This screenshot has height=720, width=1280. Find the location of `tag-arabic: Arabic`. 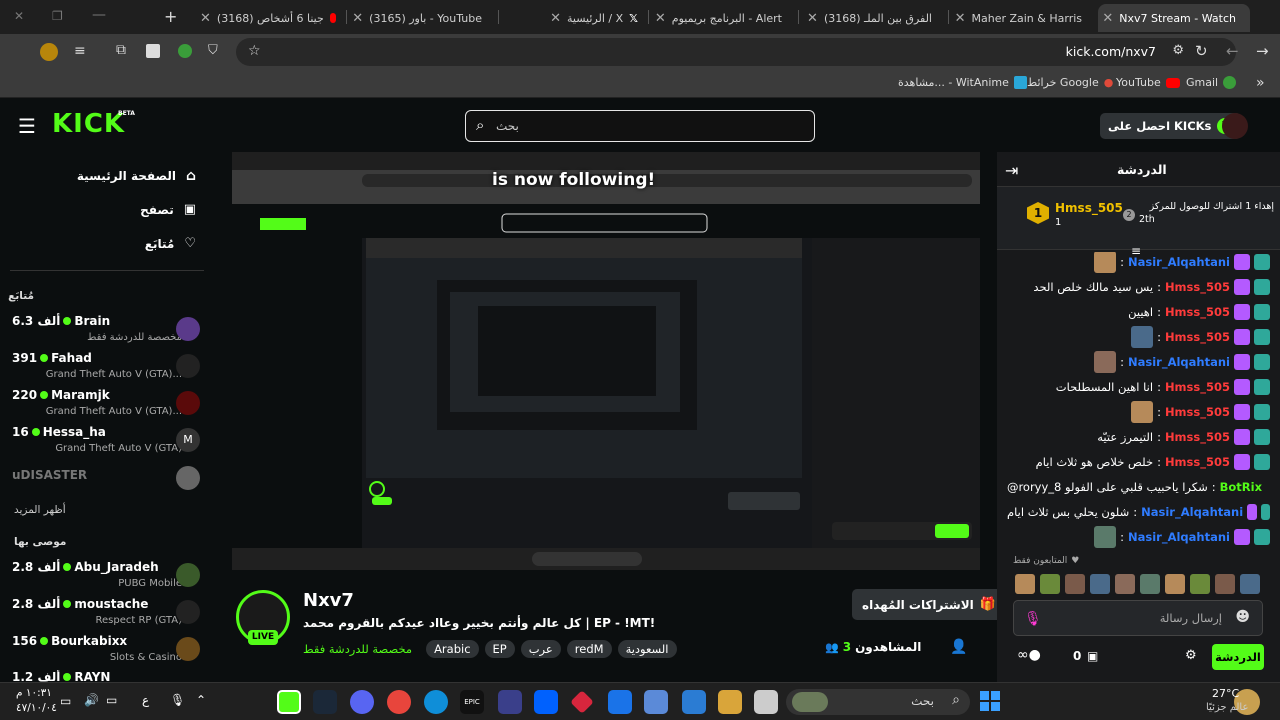

tag-arabic: Arabic is located at coordinates (452, 649).